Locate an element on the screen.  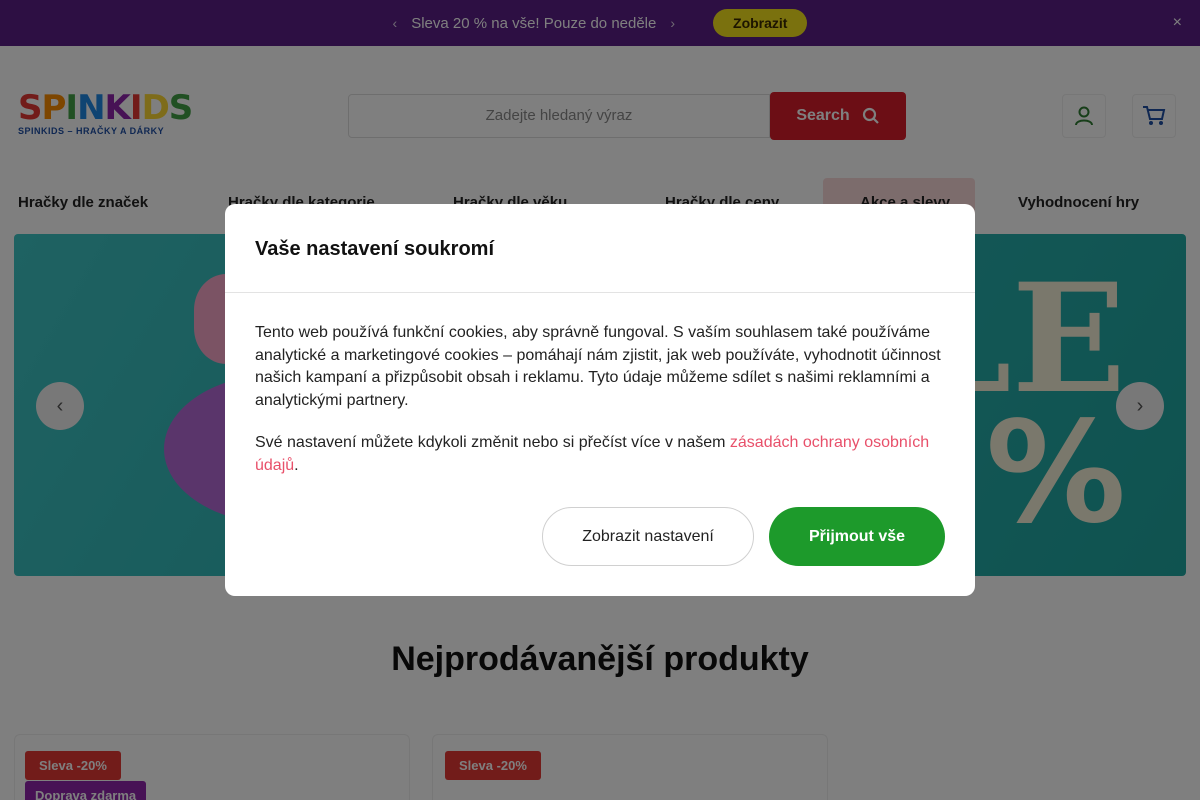
accept-all-button: Přijmout vše is located at coordinates (857, 536).